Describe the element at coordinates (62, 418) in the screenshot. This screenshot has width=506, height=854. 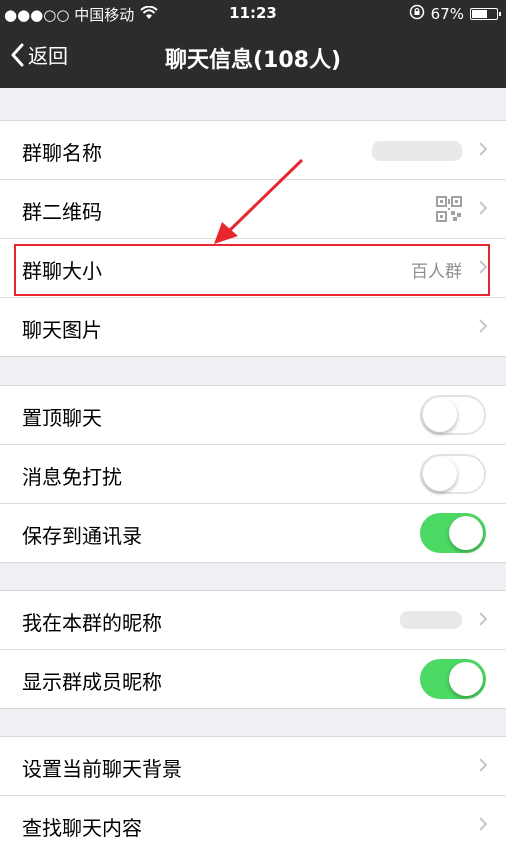
I see `pin-chat-label: 置顶聊天` at that location.